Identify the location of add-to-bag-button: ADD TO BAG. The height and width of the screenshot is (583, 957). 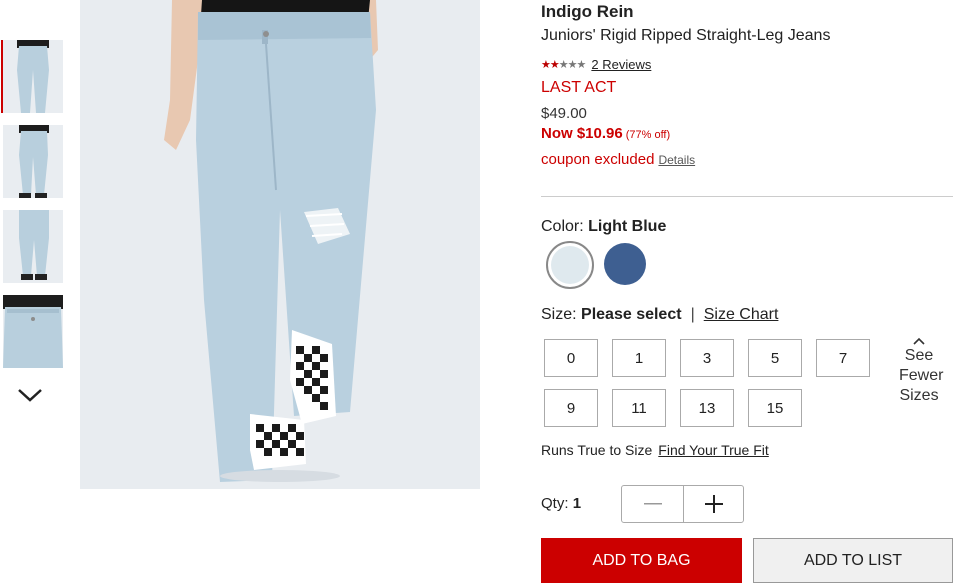
(641, 560).